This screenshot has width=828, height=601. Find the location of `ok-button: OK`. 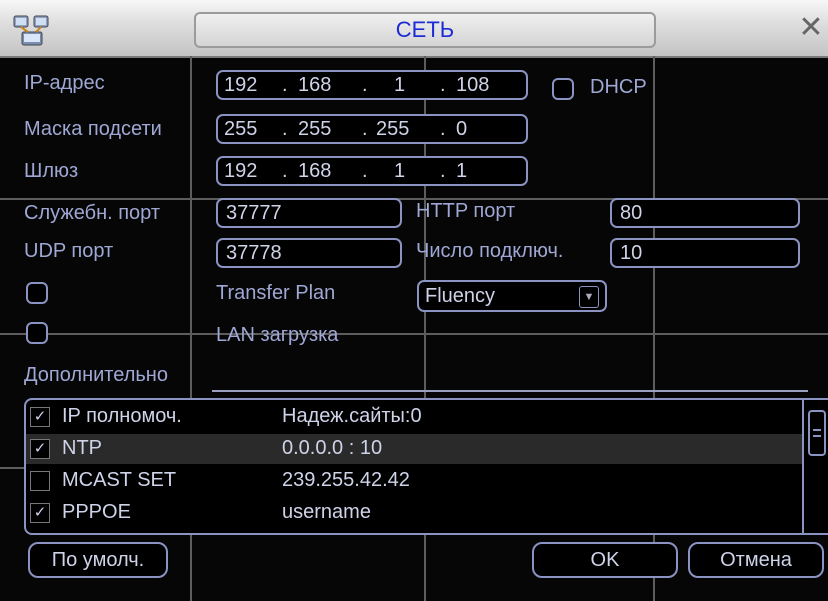

ok-button: OK is located at coordinates (605, 560).